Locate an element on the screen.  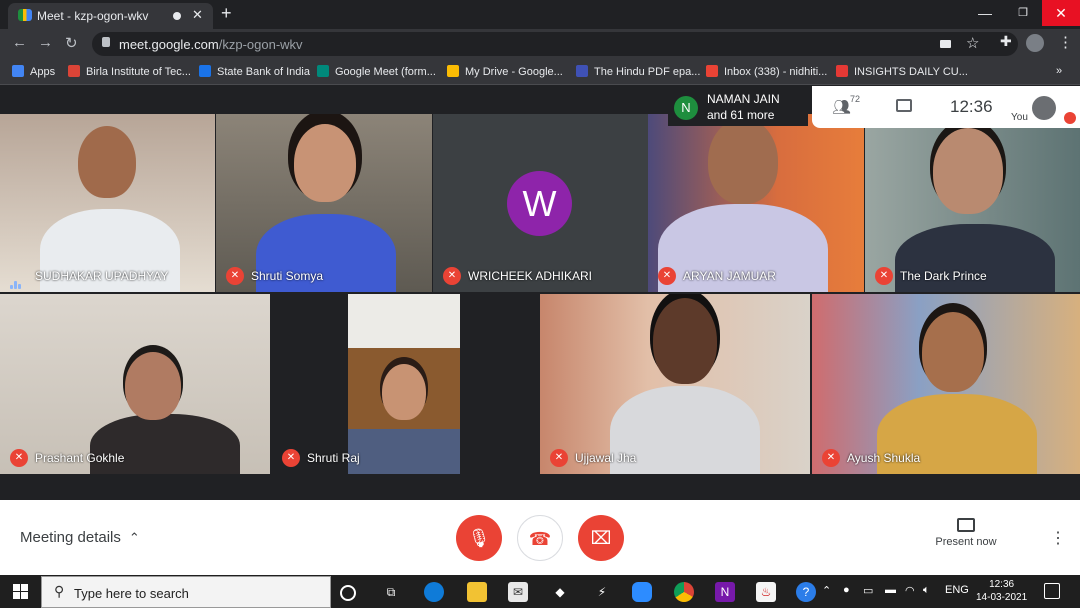
join-notification: N NAMAN JAIN and 61 more is located at coordinates (738, 107).